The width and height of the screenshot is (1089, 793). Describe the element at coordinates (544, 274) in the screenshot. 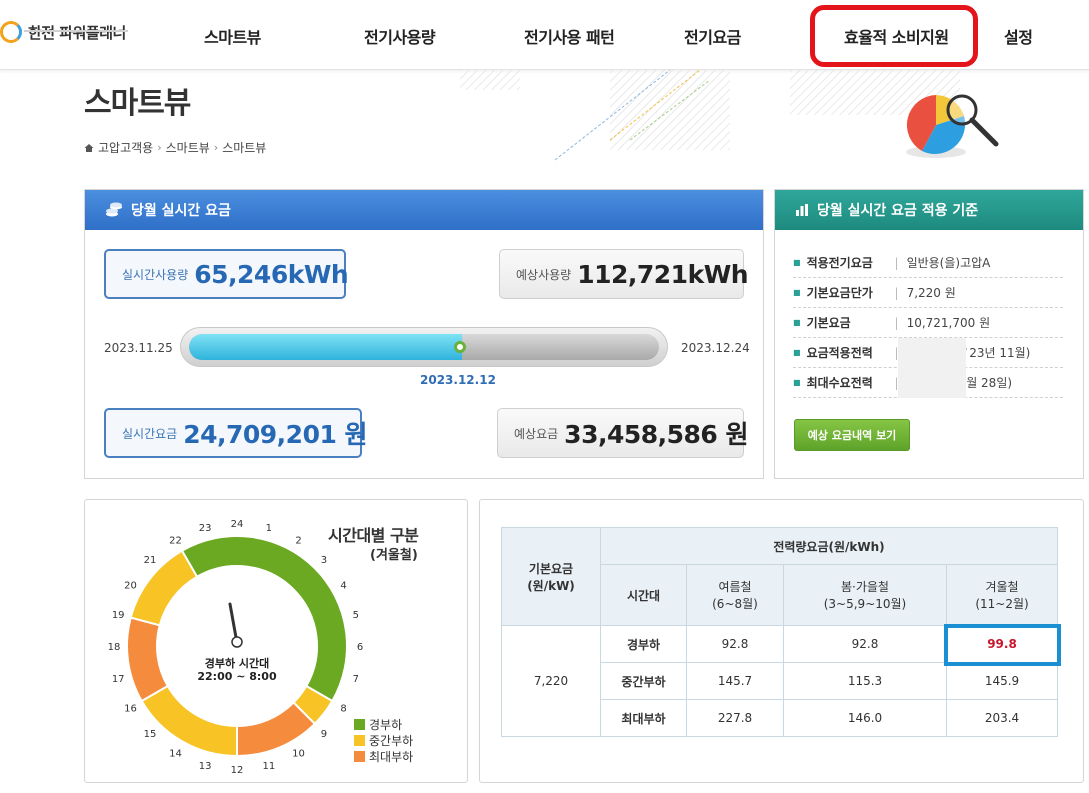

I see `expected-usage-label: 예상사용량` at that location.